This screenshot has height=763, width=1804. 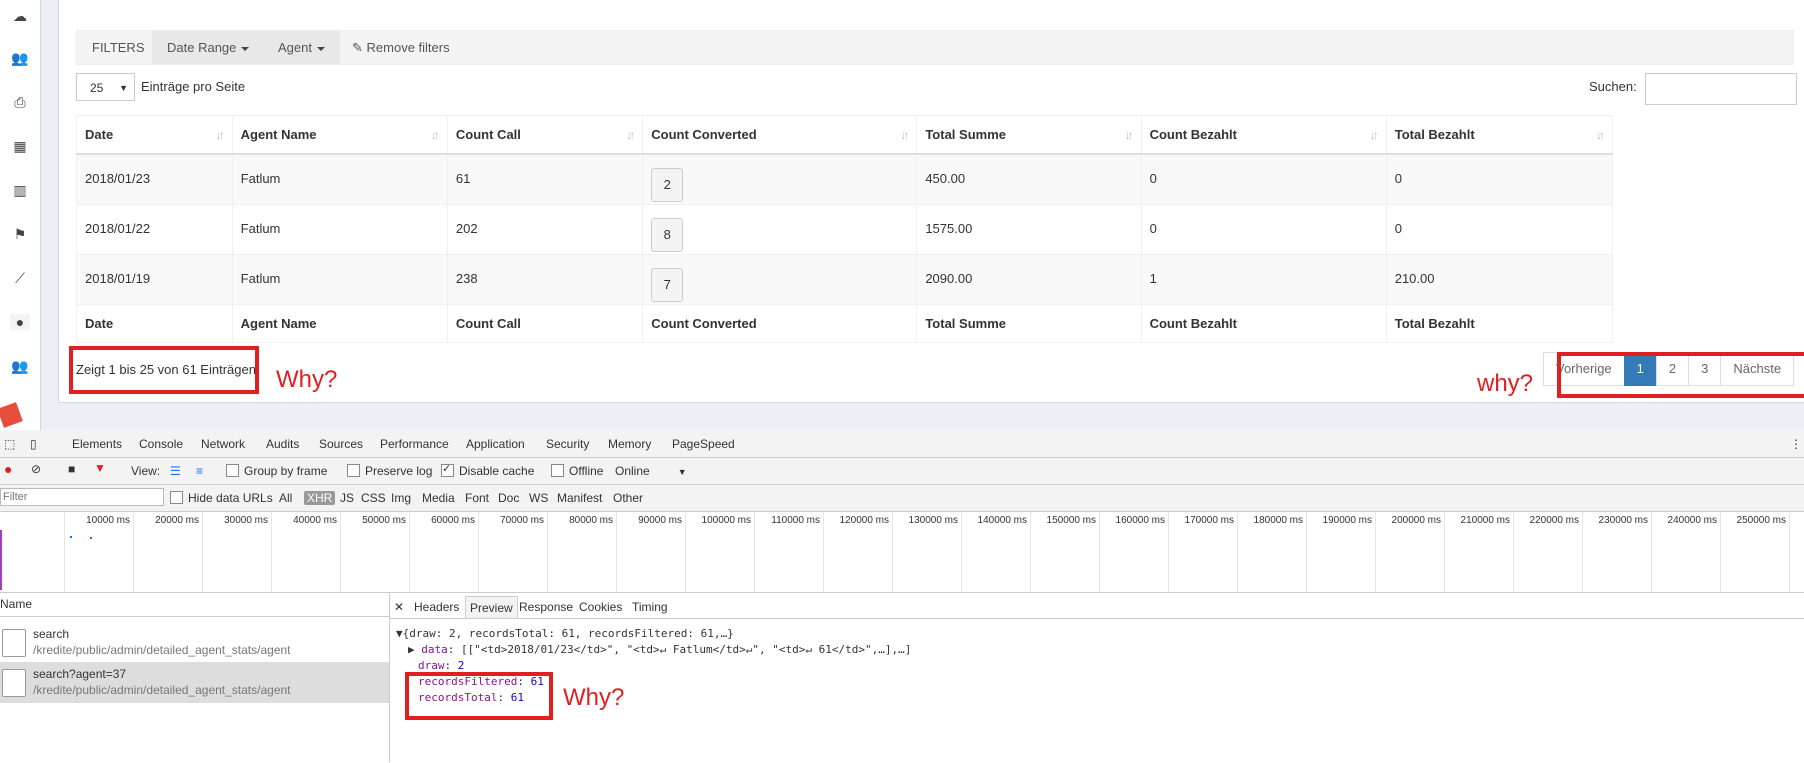 I want to click on close-icon: ✕, so click(x=399, y=607).